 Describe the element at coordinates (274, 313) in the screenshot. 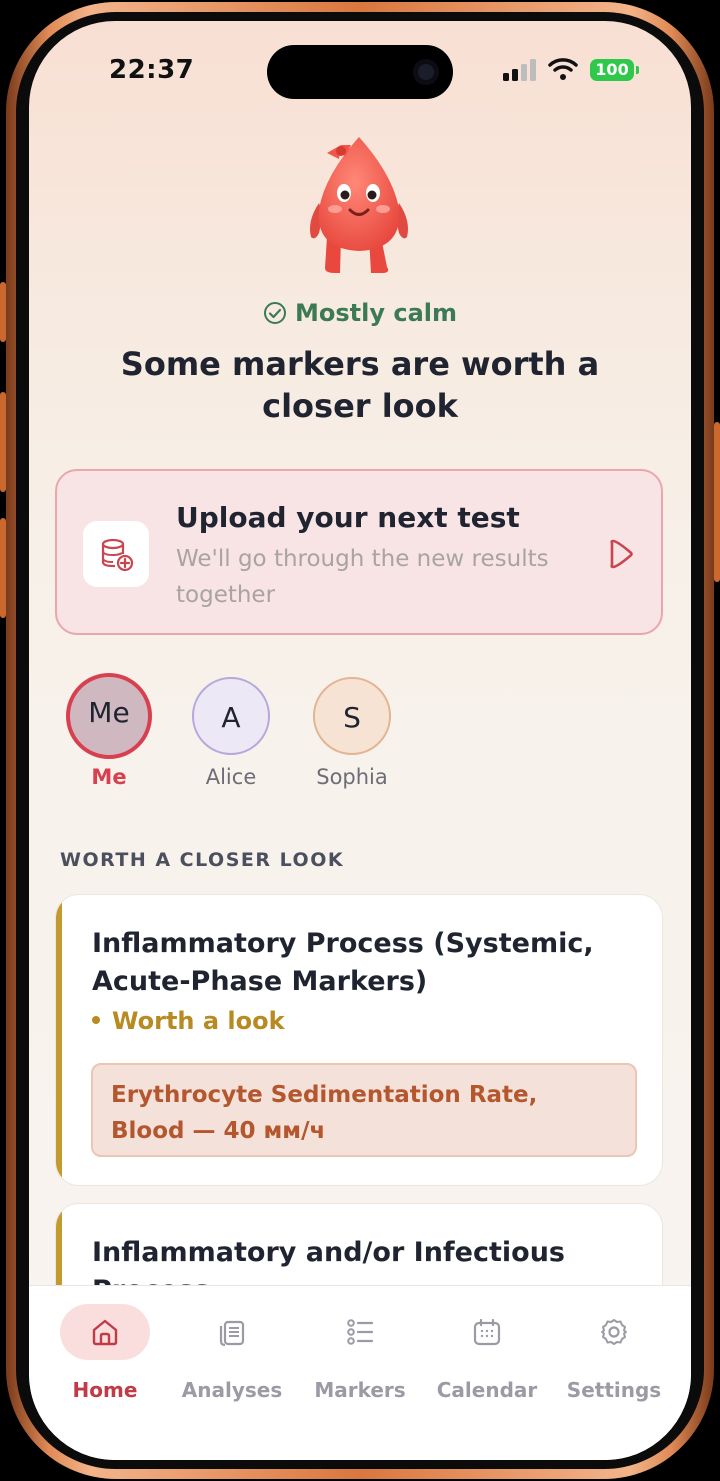

I see `check-circle-icon` at that location.